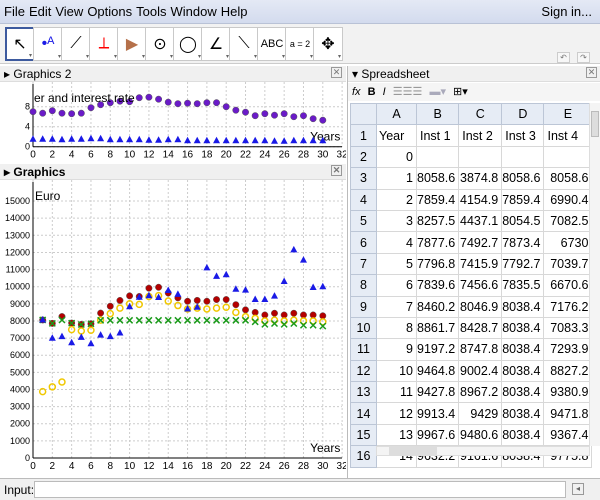 The image size is (600, 500). What do you see at coordinates (396, 328) in the screenshot?
I see `cell: 8` at bounding box center [396, 328].